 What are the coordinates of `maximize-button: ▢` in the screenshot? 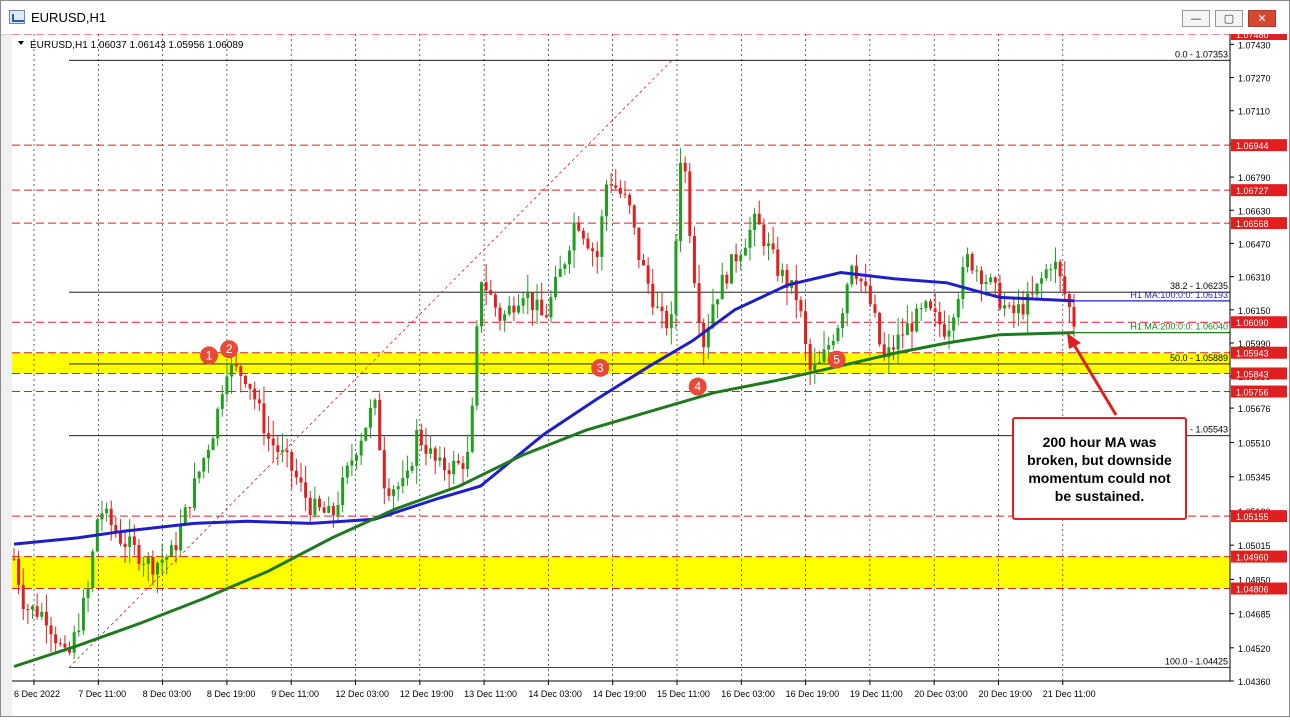 It's located at (1229, 18).